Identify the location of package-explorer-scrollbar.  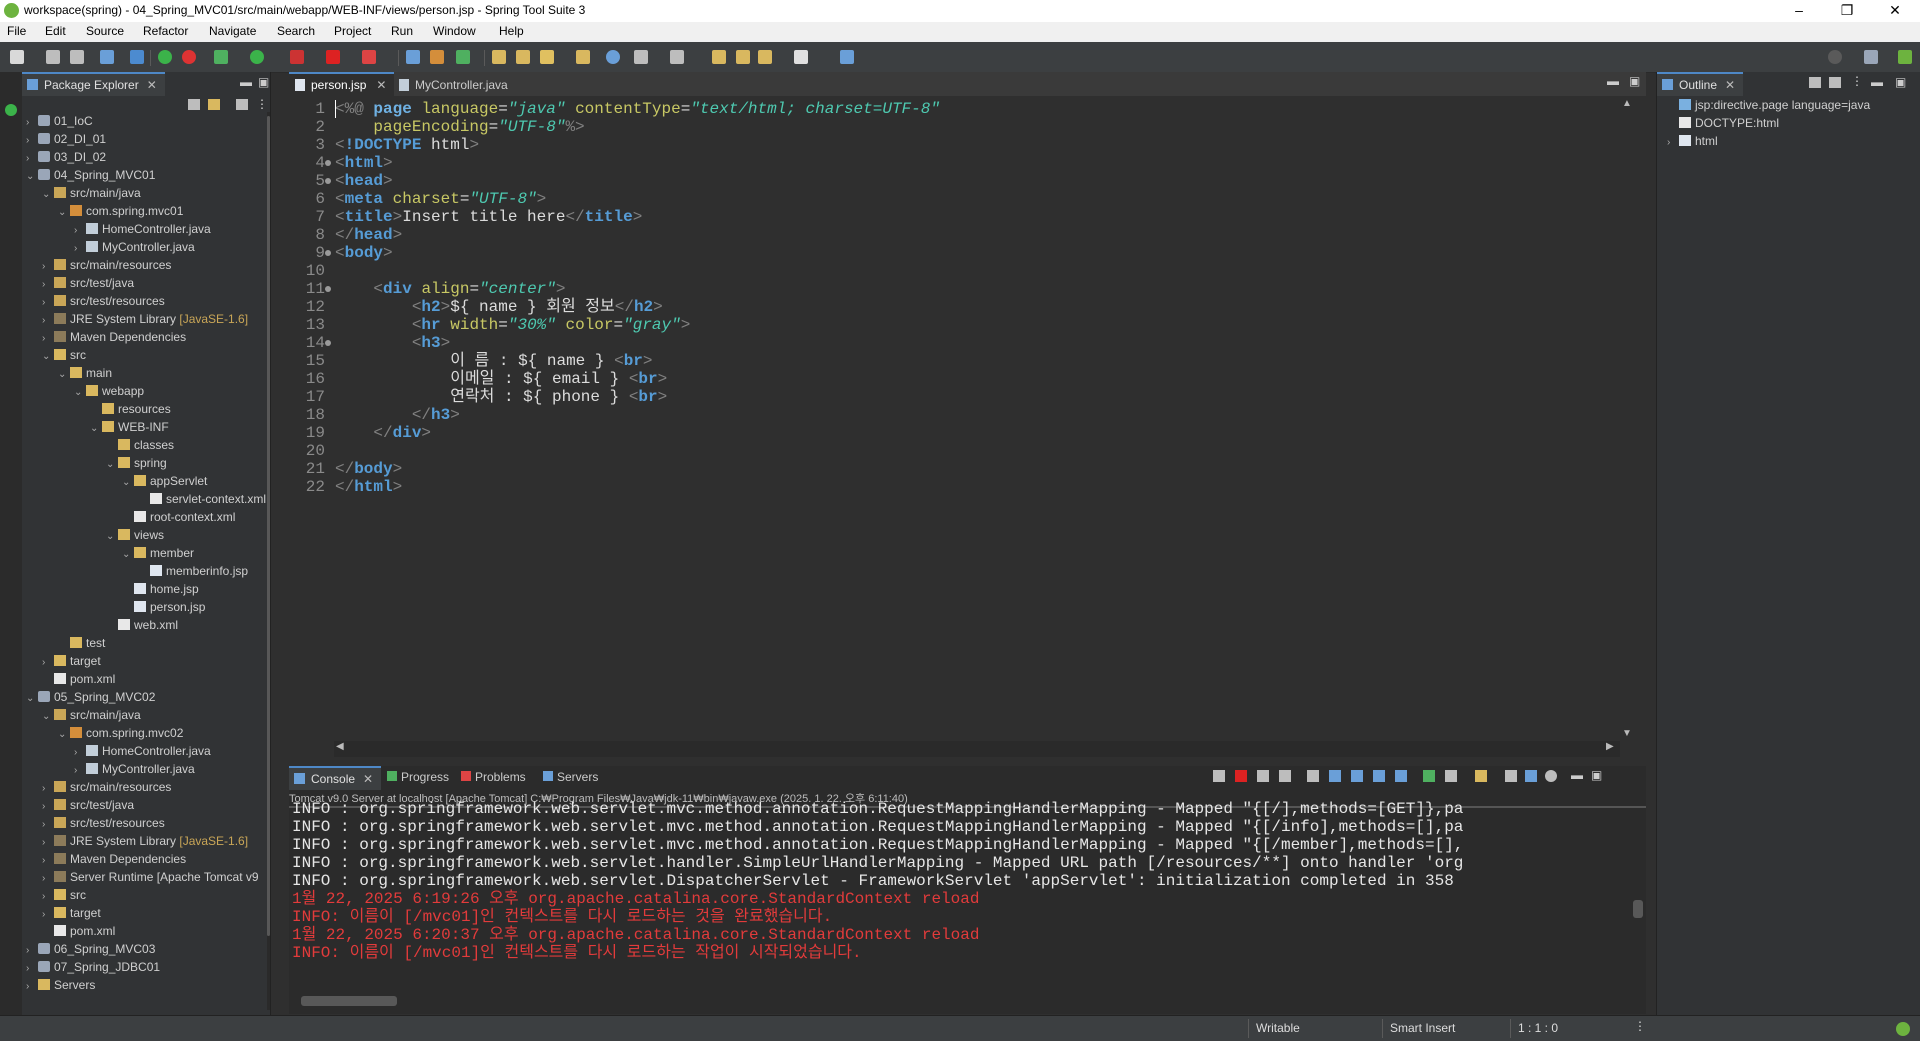
(268, 561).